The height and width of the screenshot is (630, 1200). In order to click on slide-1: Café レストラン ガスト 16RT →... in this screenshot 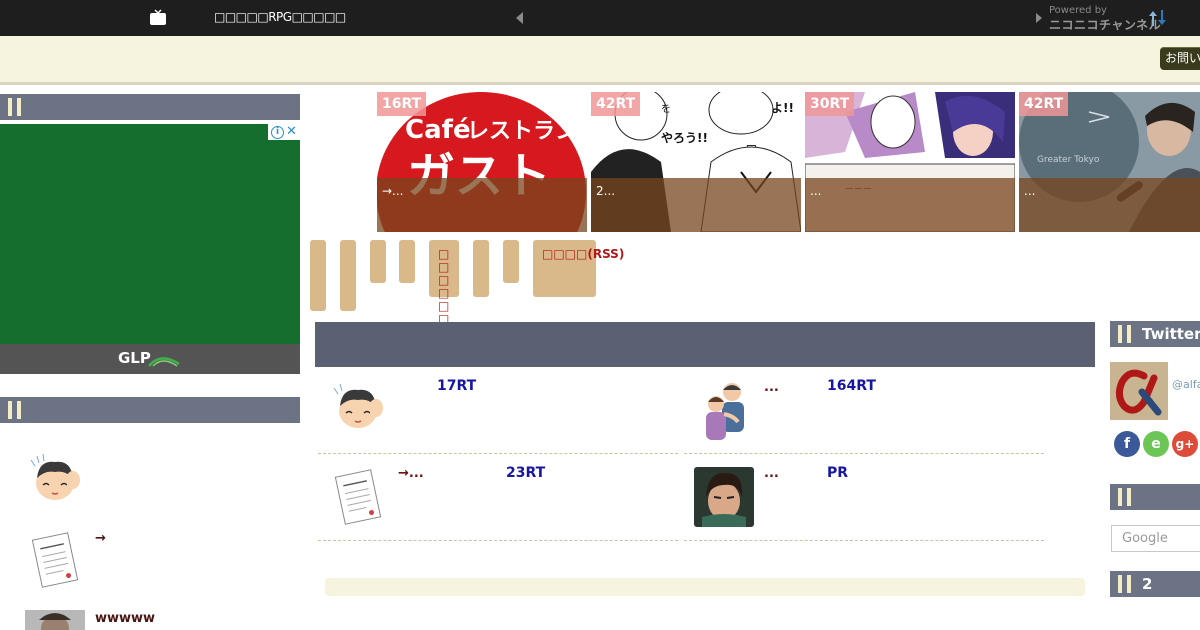, I will do `click(482, 162)`.